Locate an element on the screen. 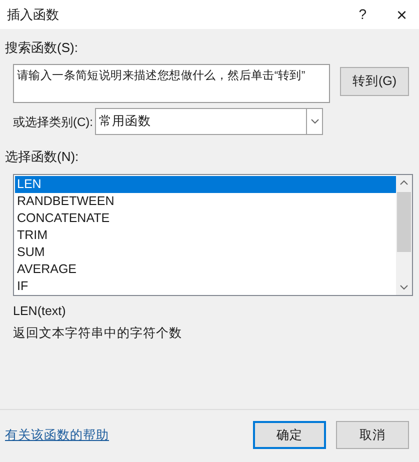 The height and width of the screenshot is (462, 419). help-button: ? is located at coordinates (362, 14).